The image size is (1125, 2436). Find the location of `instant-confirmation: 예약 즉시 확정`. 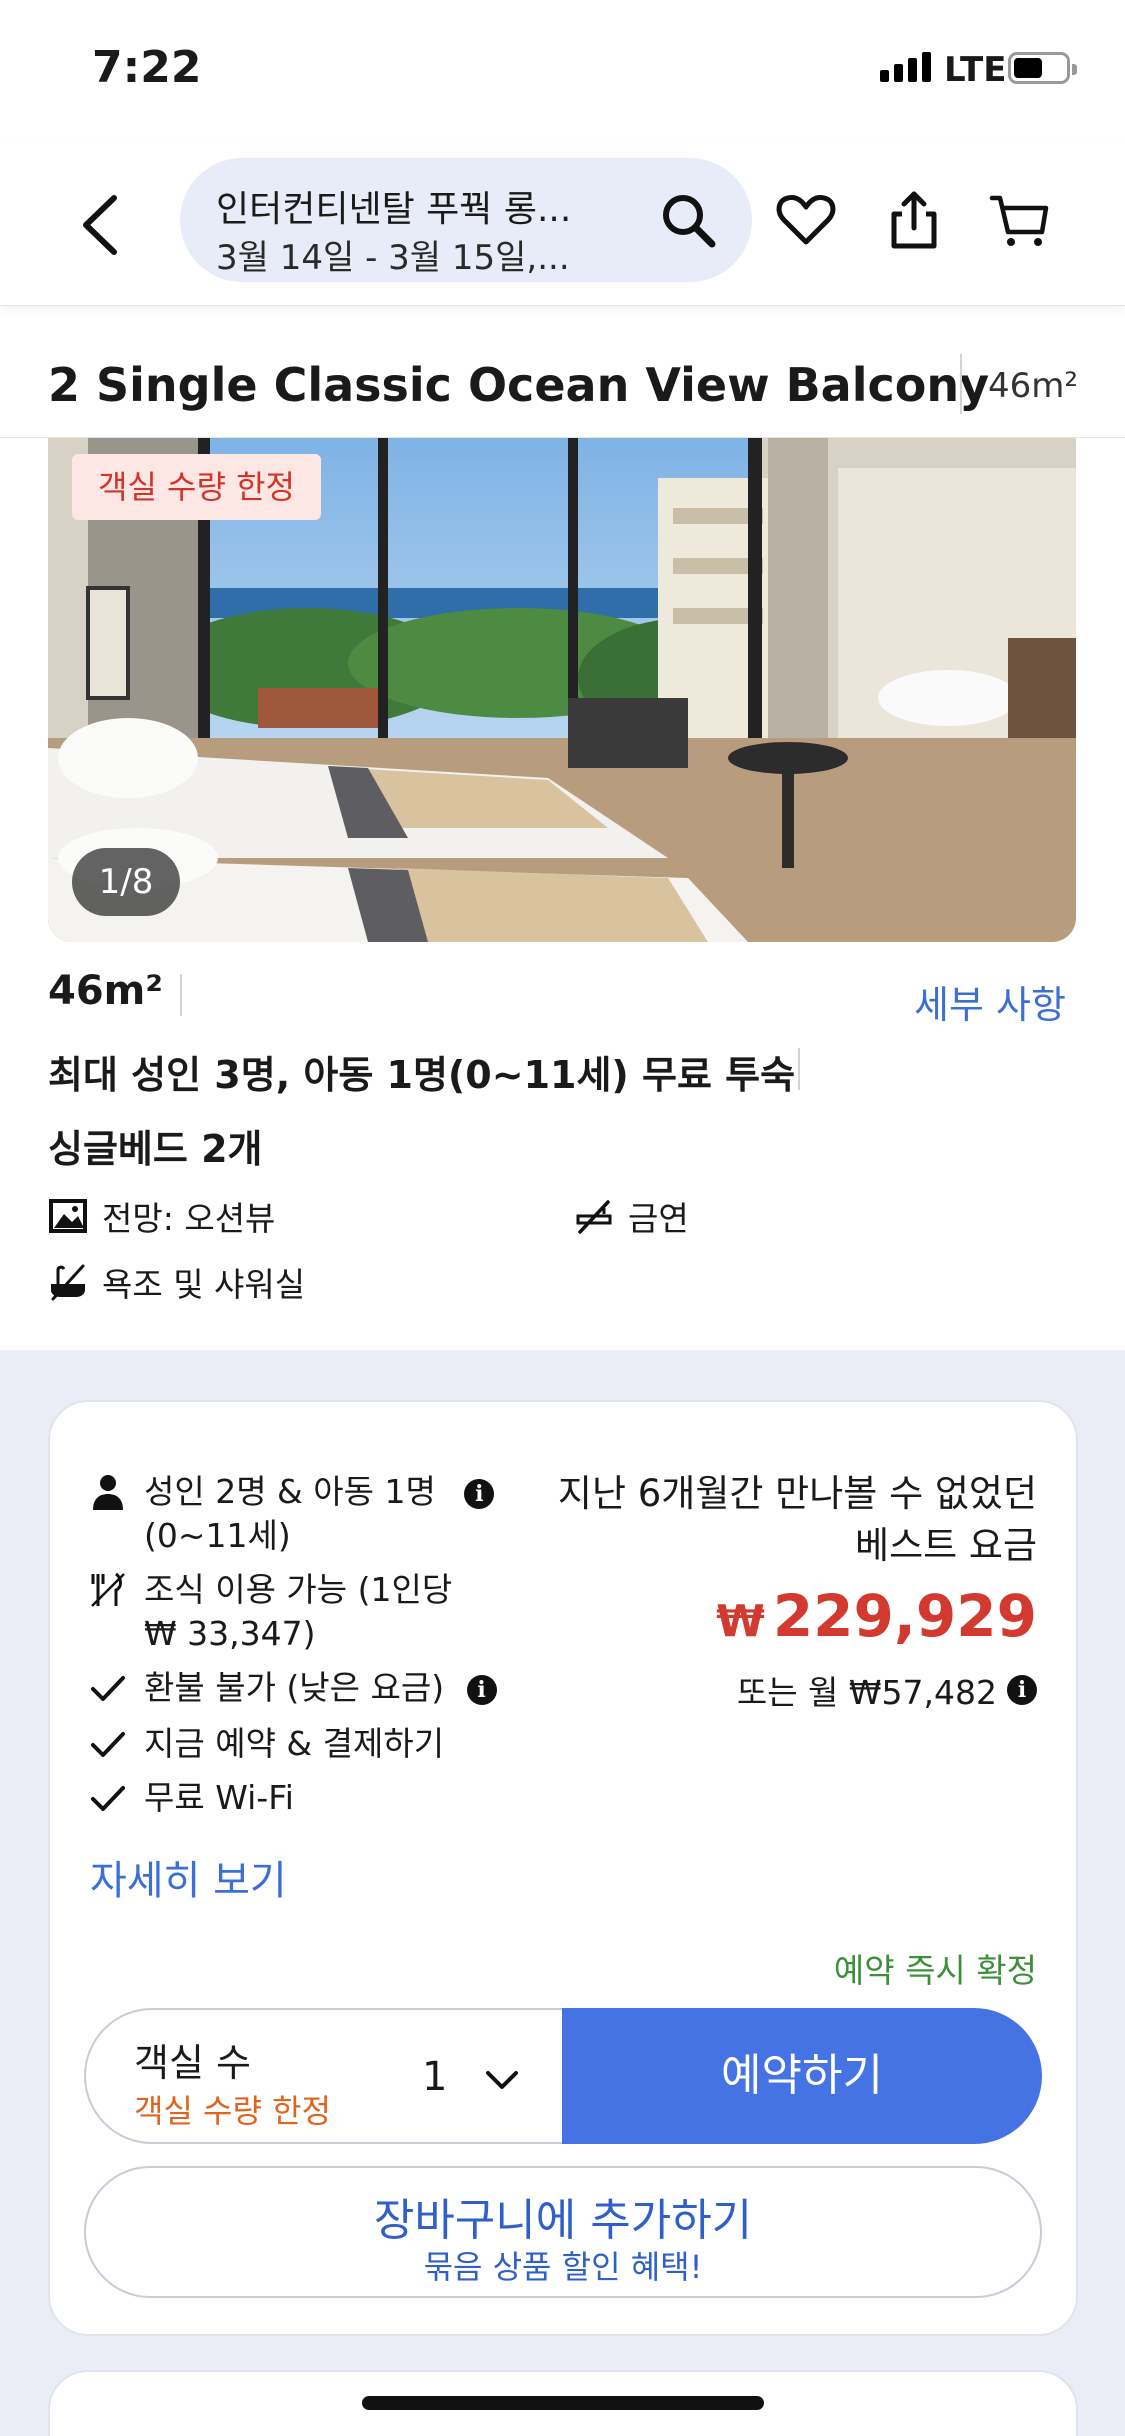

instant-confirmation: 예약 즉시 확정 is located at coordinates (935, 1970).